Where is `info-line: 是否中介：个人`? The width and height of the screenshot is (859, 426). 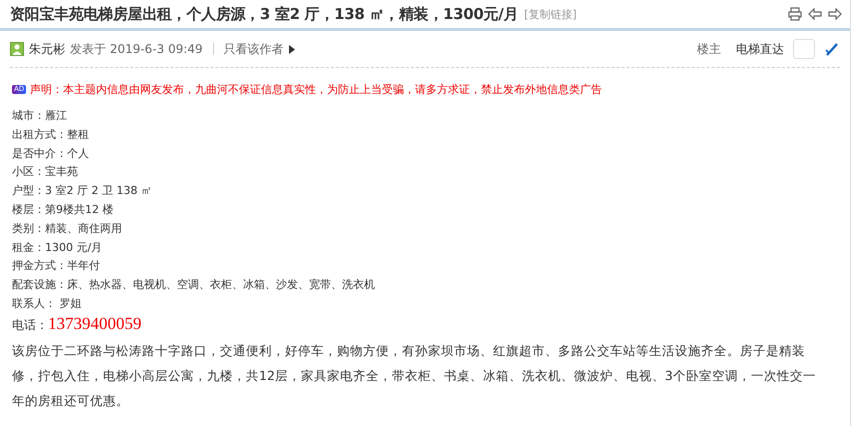 info-line: 是否中介：个人 is located at coordinates (51, 154).